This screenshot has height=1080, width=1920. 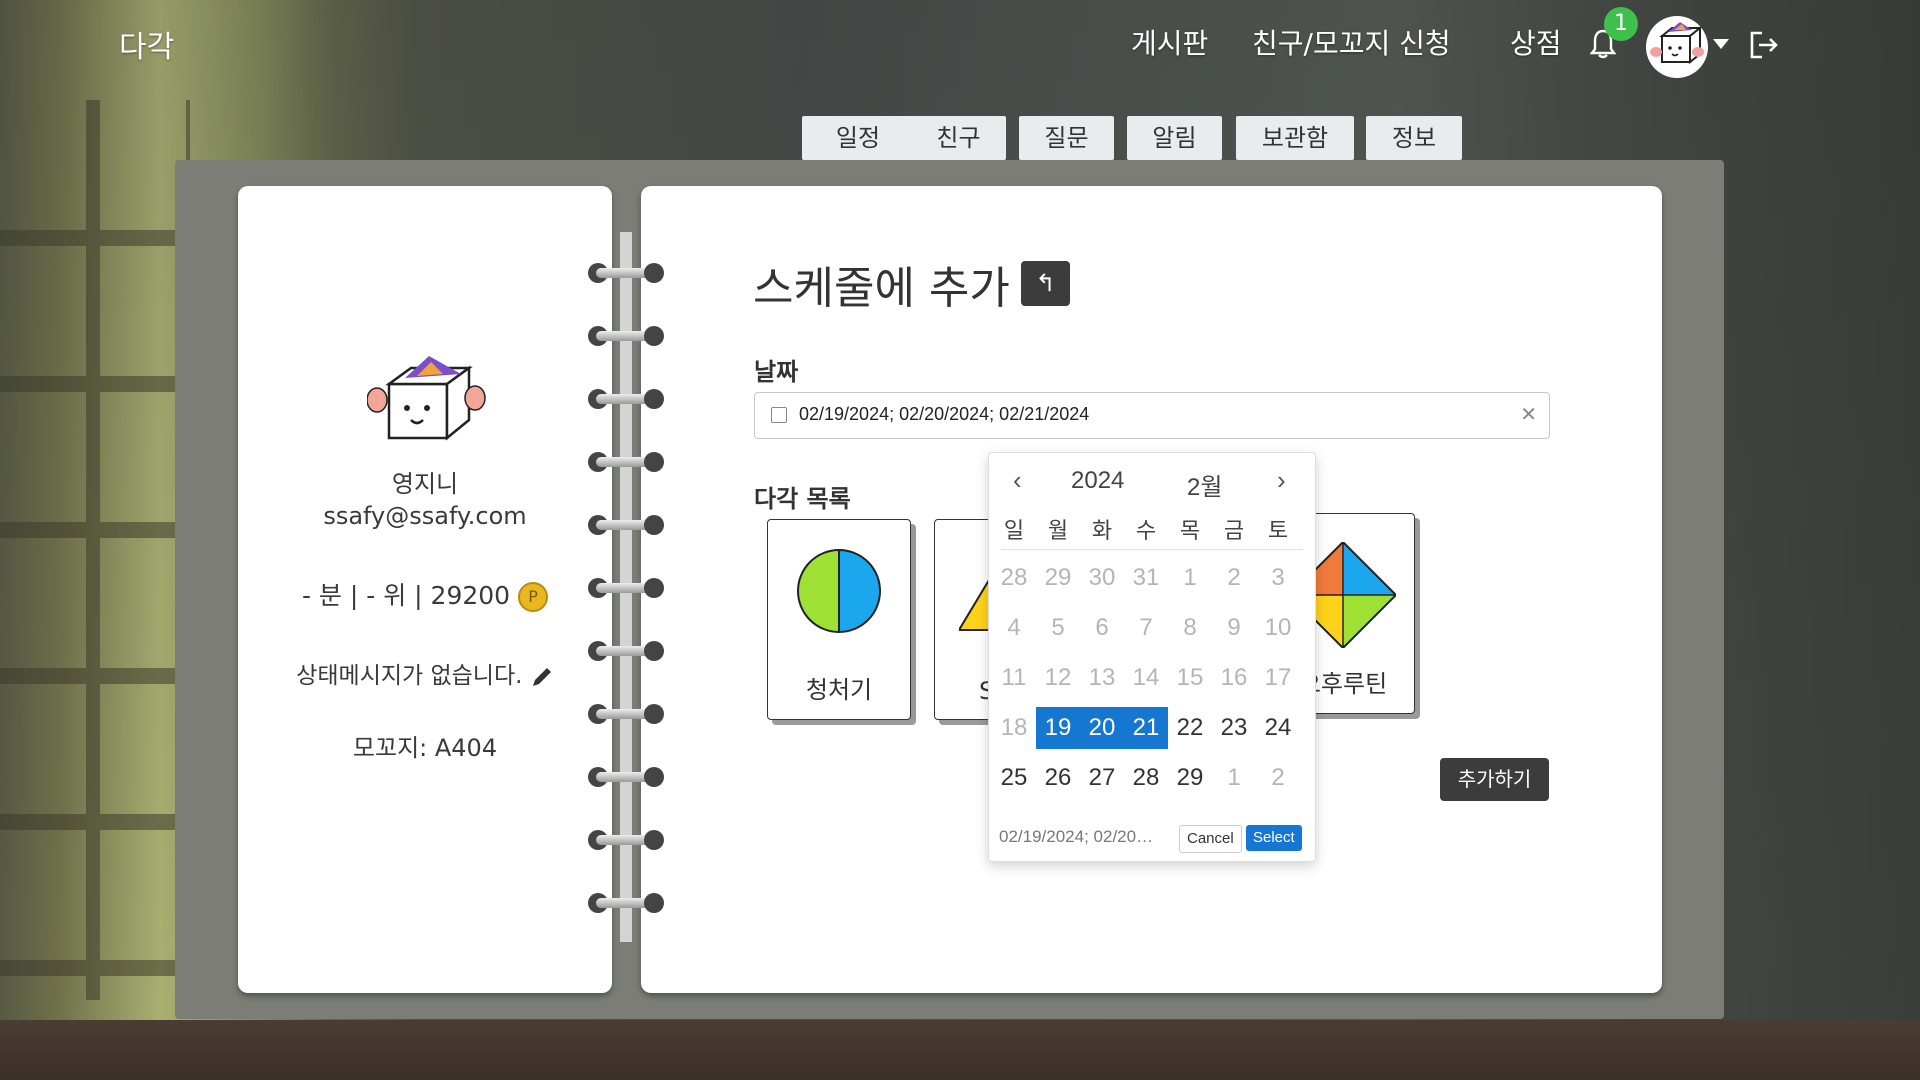 What do you see at coordinates (1190, 678) in the screenshot?
I see `calendar-day: 15` at bounding box center [1190, 678].